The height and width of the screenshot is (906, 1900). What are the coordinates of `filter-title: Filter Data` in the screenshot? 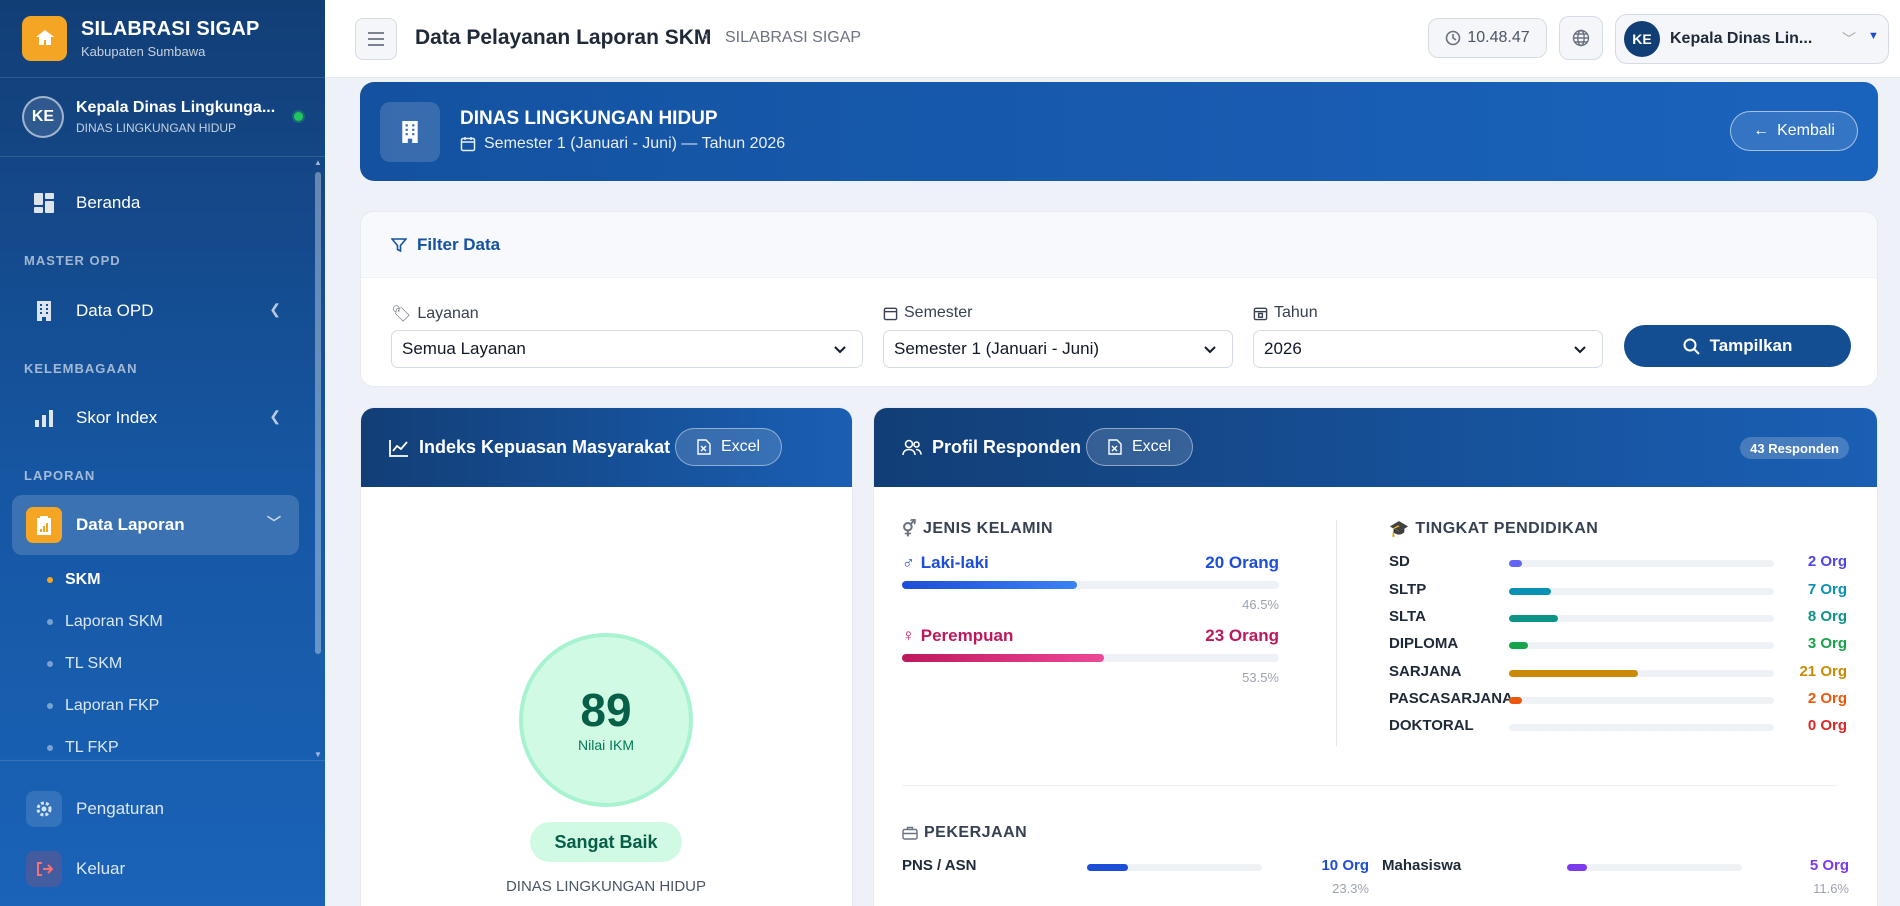 It's located at (459, 244).